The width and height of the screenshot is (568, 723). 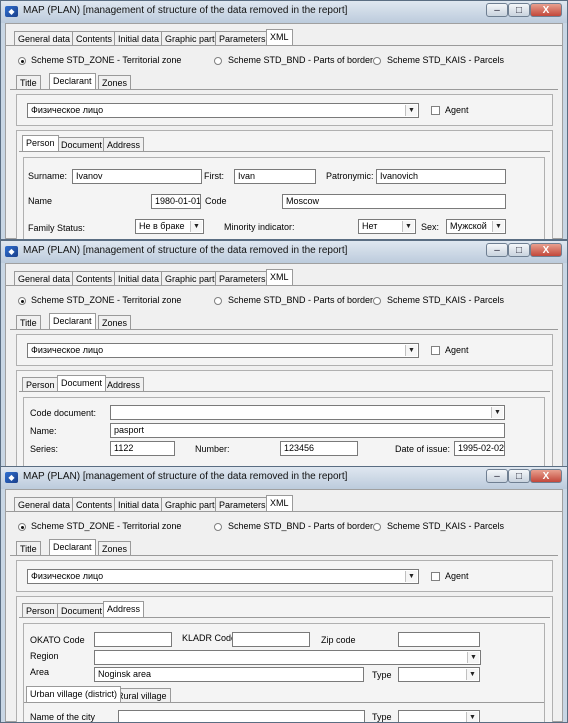 I want to click on city-name-label: Name of the city, so click(x=63, y=717).